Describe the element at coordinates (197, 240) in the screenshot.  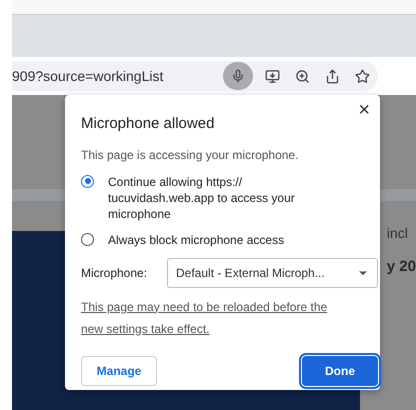
I see `radio-label: Always block microphone access` at that location.